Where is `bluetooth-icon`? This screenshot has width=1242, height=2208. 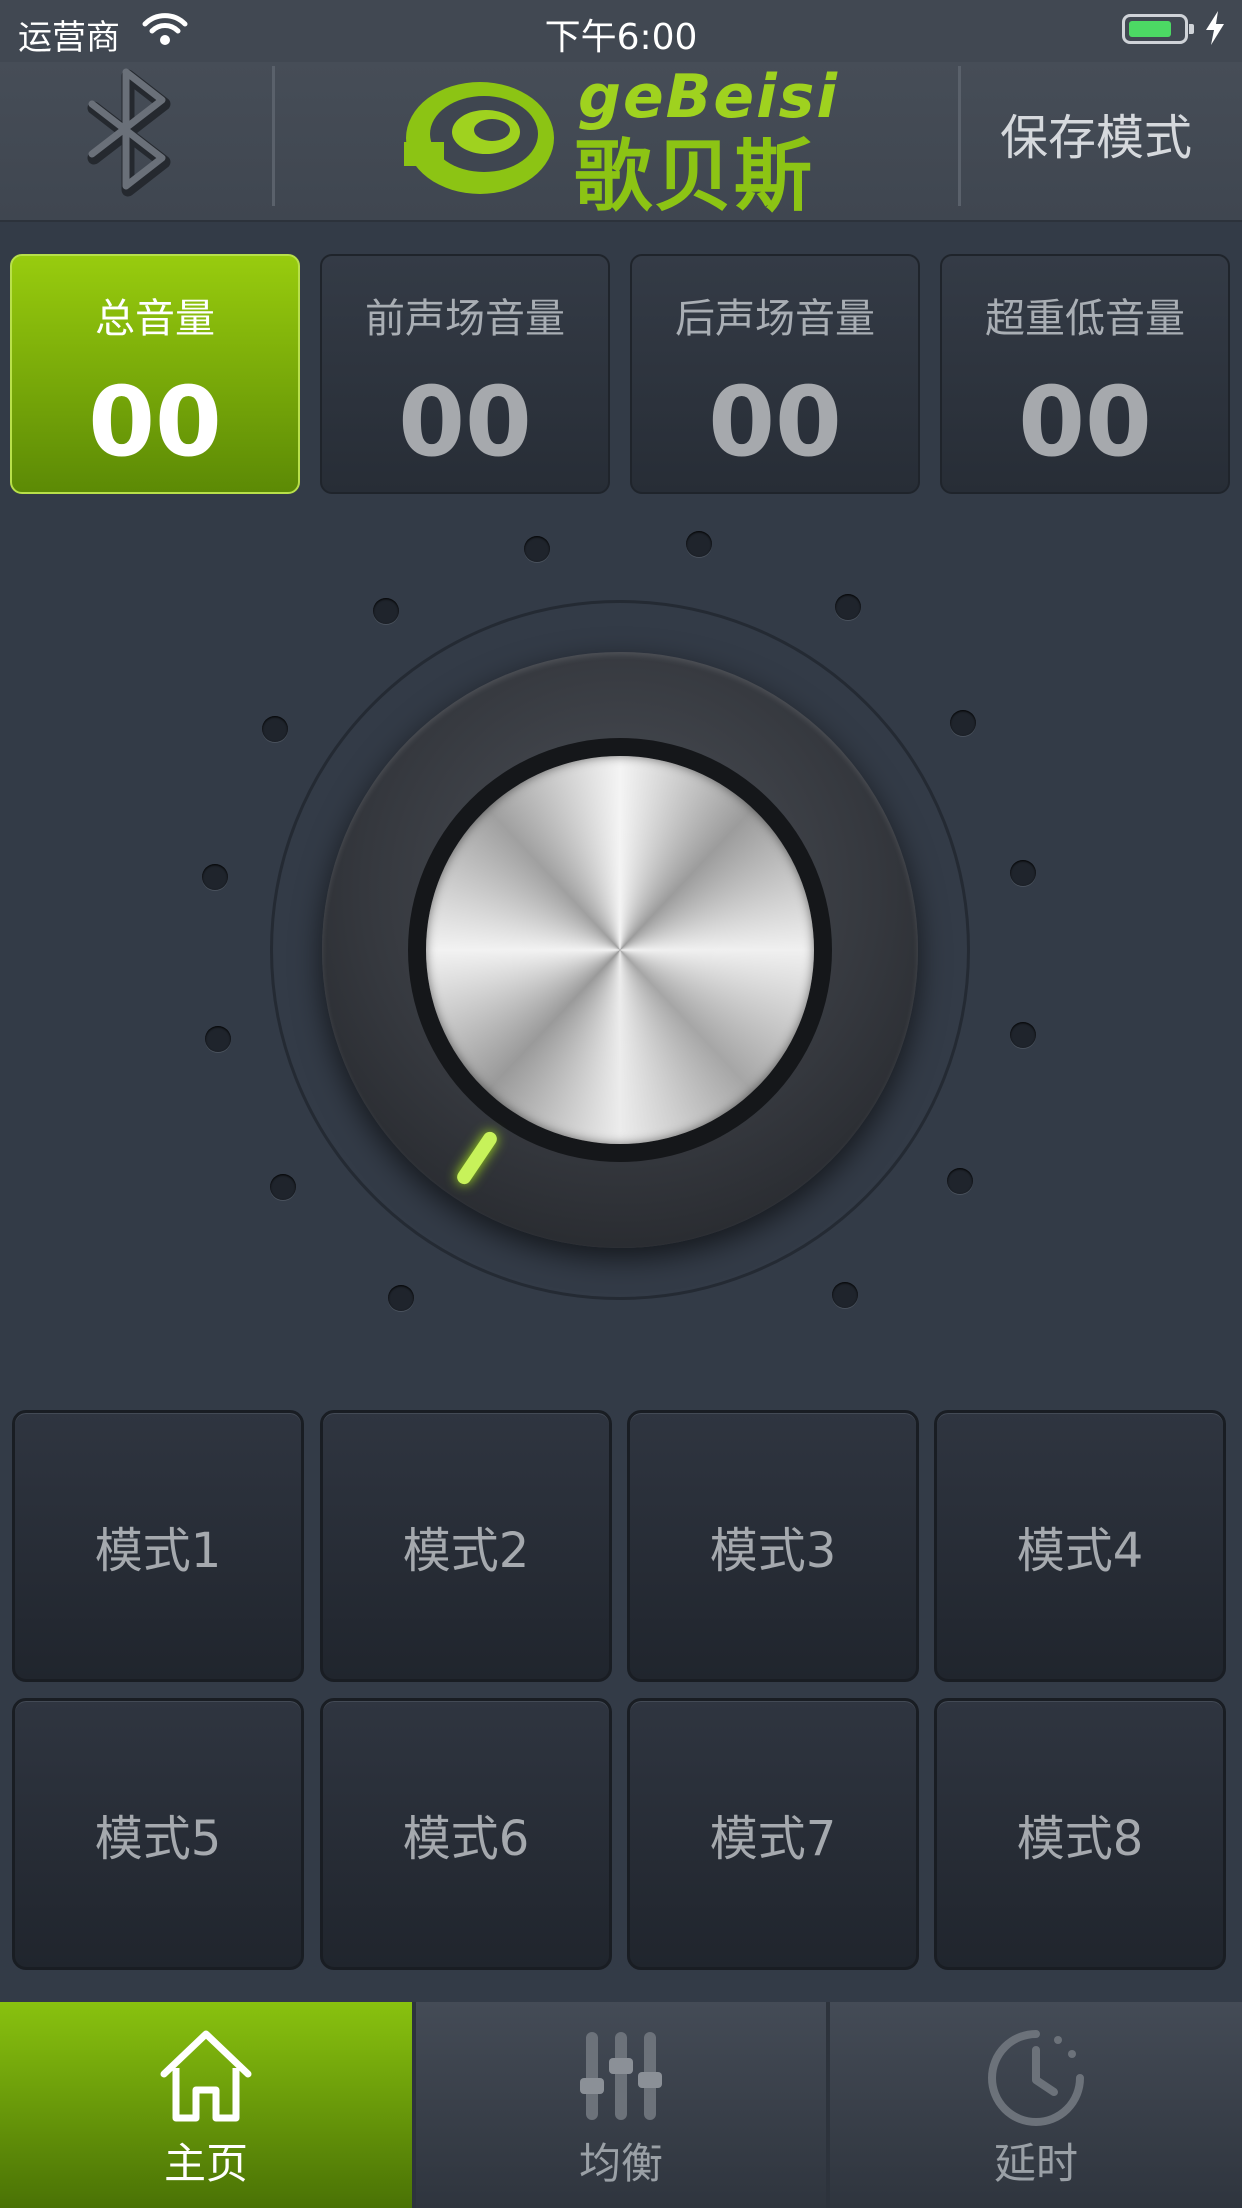 bluetooth-icon is located at coordinates (132, 133).